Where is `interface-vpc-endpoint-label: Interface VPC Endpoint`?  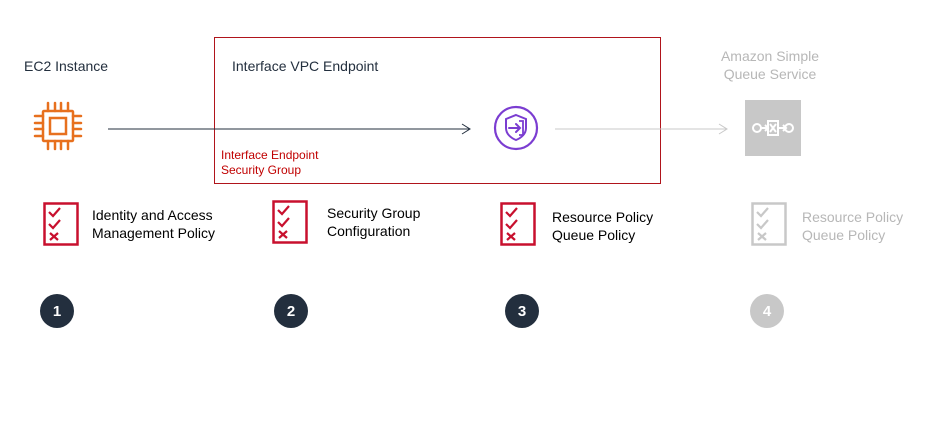
interface-vpc-endpoint-label: Interface VPC Endpoint is located at coordinates (305, 66).